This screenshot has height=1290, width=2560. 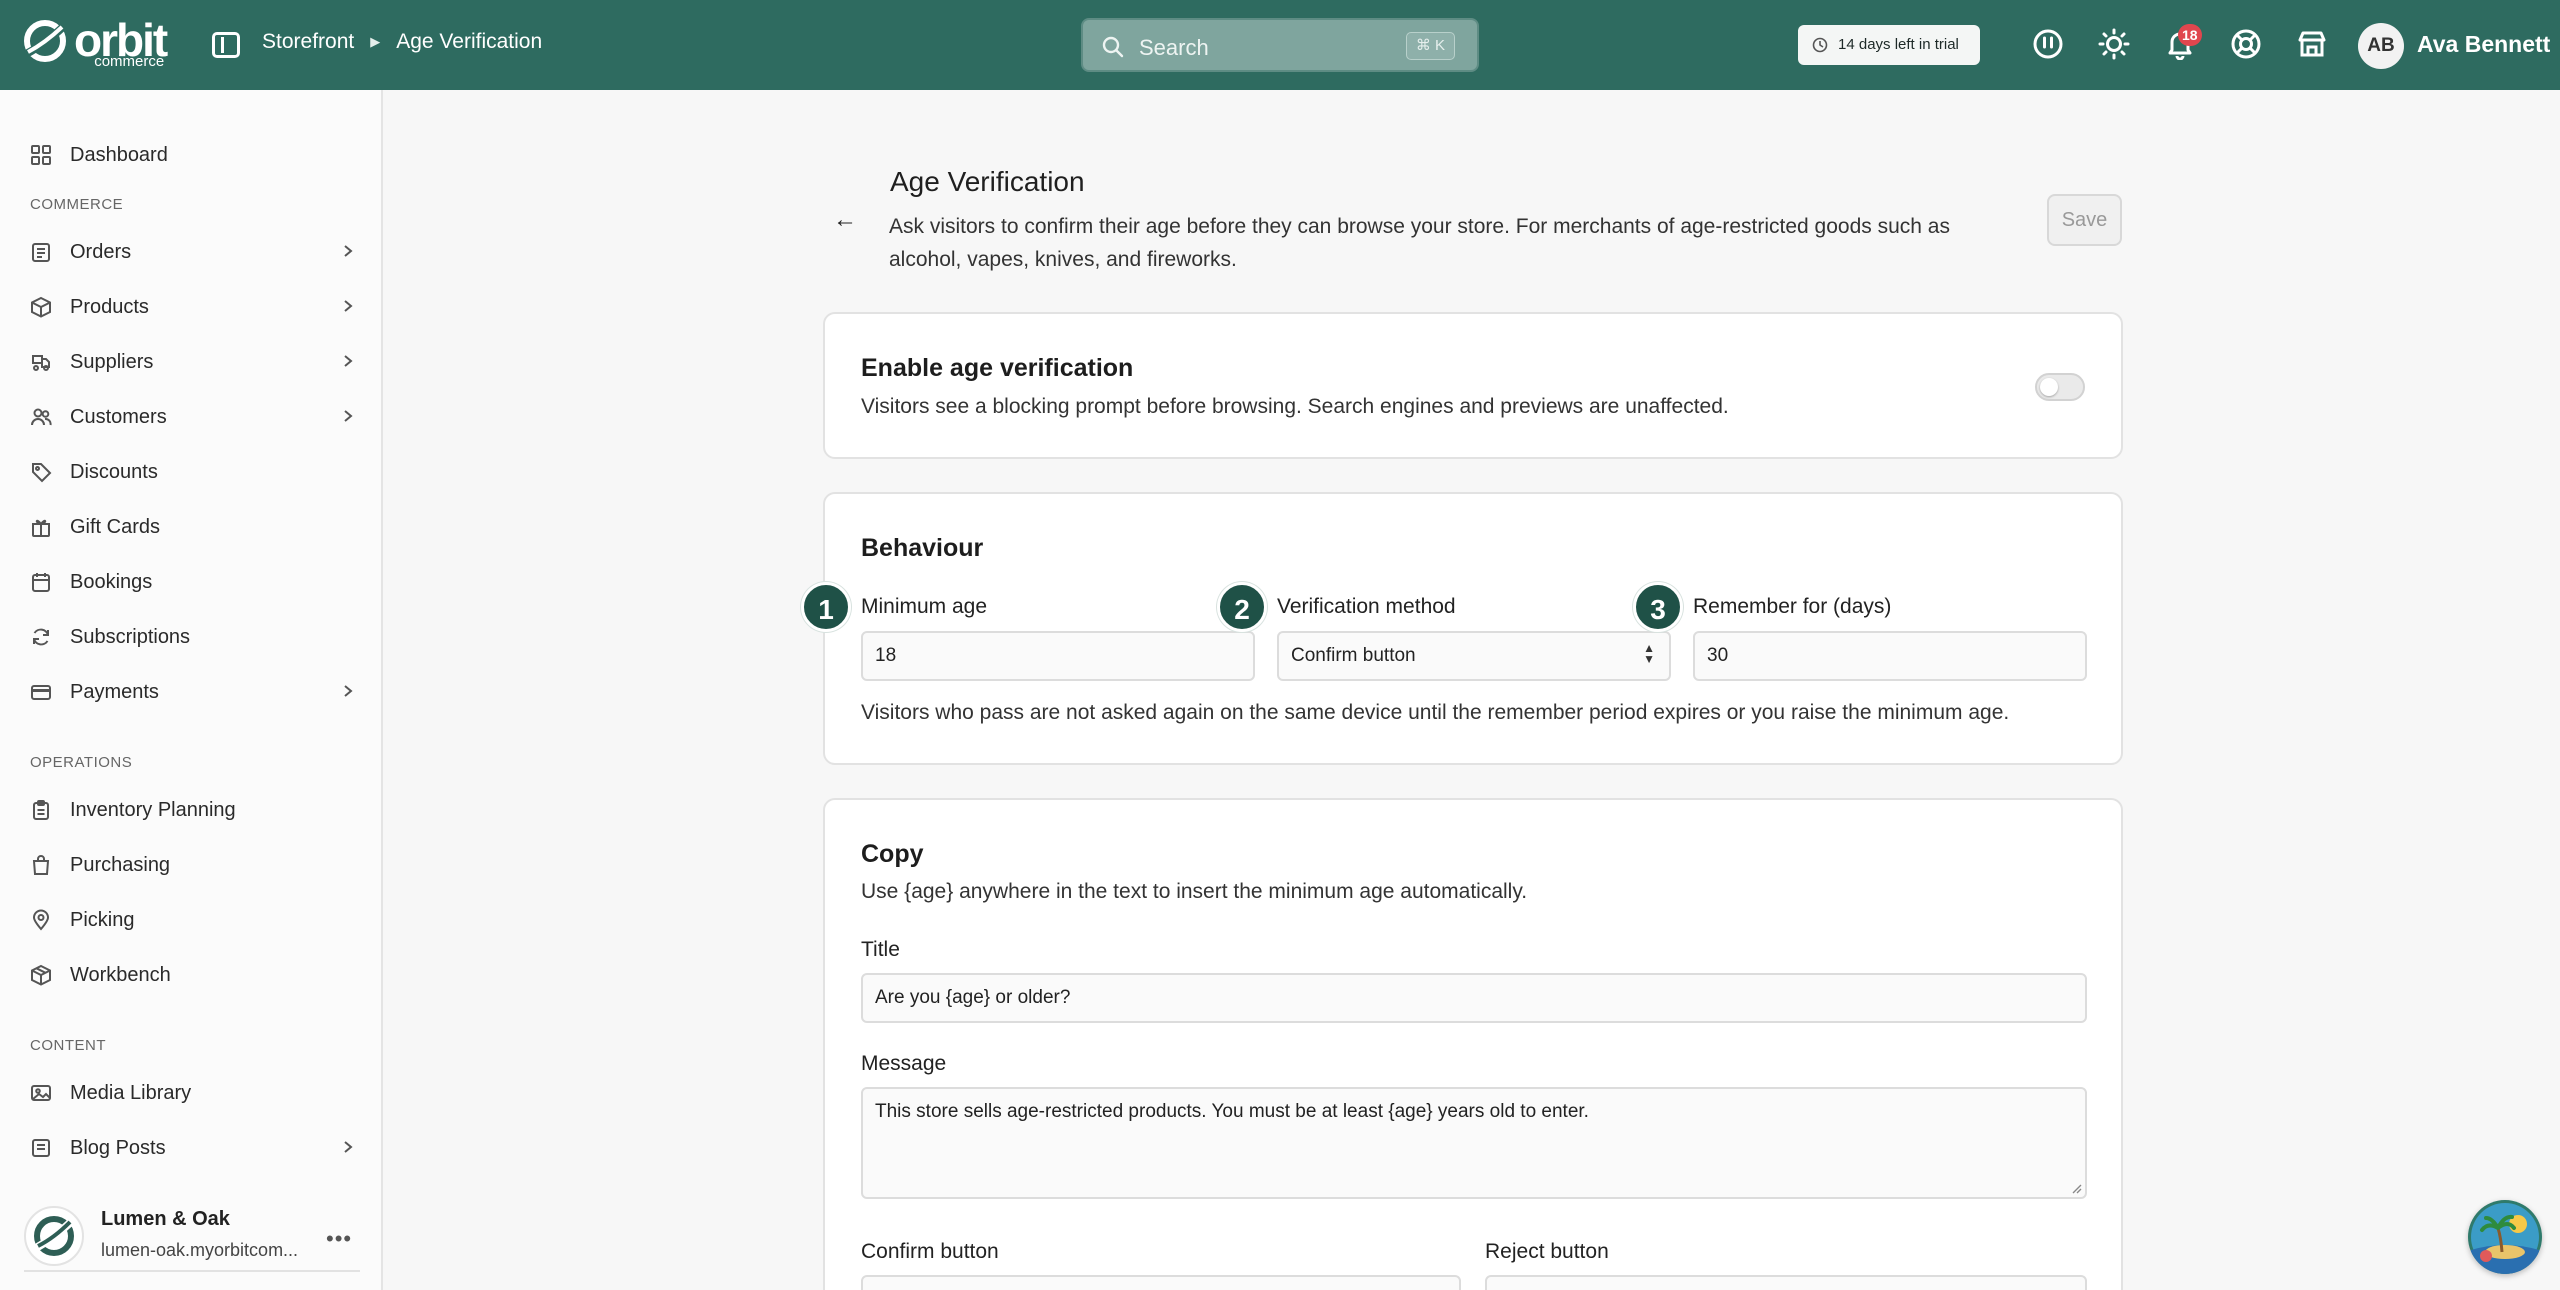 I want to click on store-name: Lumen & Oak, so click(x=165, y=1219).